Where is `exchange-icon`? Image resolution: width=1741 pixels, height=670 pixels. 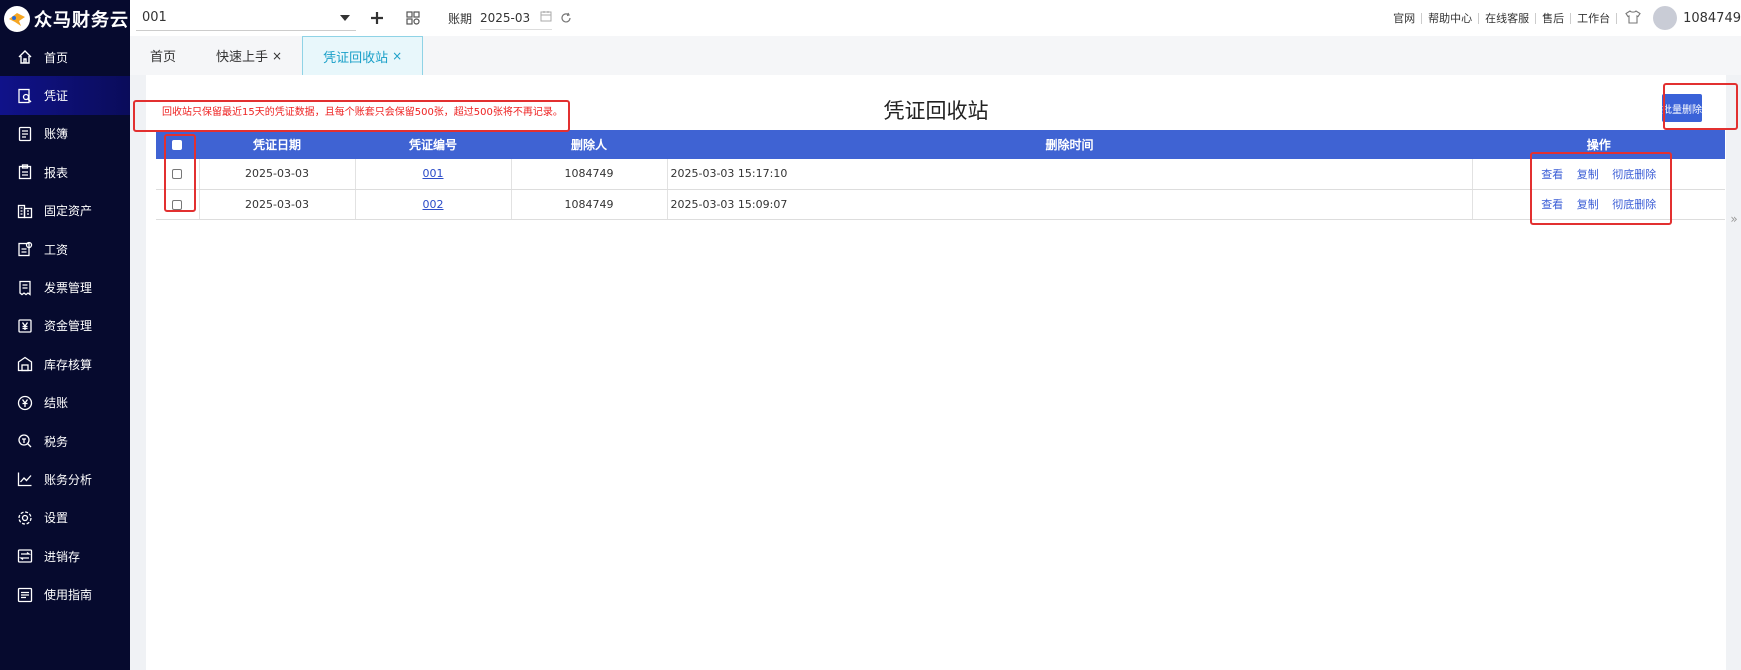 exchange-icon is located at coordinates (25, 556).